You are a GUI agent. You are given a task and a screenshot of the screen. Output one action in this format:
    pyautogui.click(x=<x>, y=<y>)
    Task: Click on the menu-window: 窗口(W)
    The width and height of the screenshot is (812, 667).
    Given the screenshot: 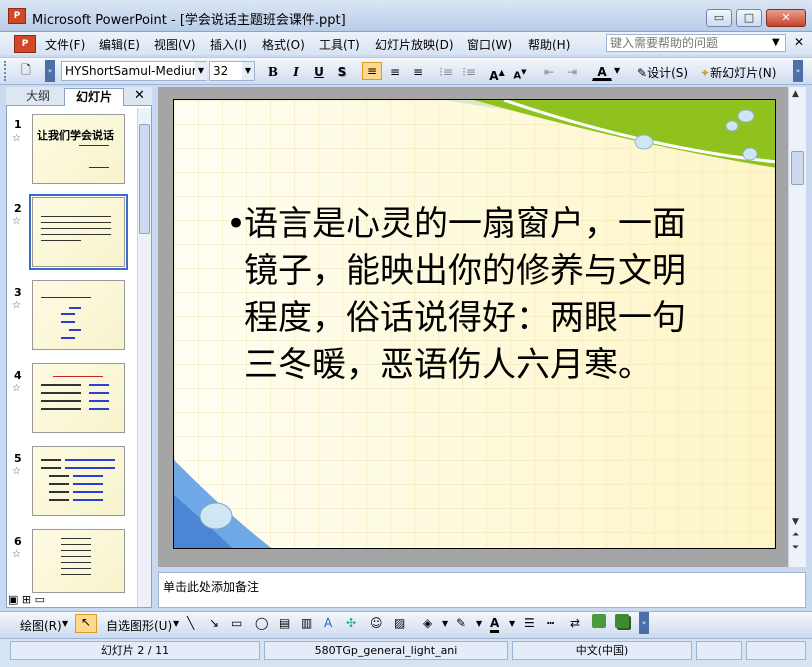 What is the action you would take?
    pyautogui.click(x=489, y=44)
    